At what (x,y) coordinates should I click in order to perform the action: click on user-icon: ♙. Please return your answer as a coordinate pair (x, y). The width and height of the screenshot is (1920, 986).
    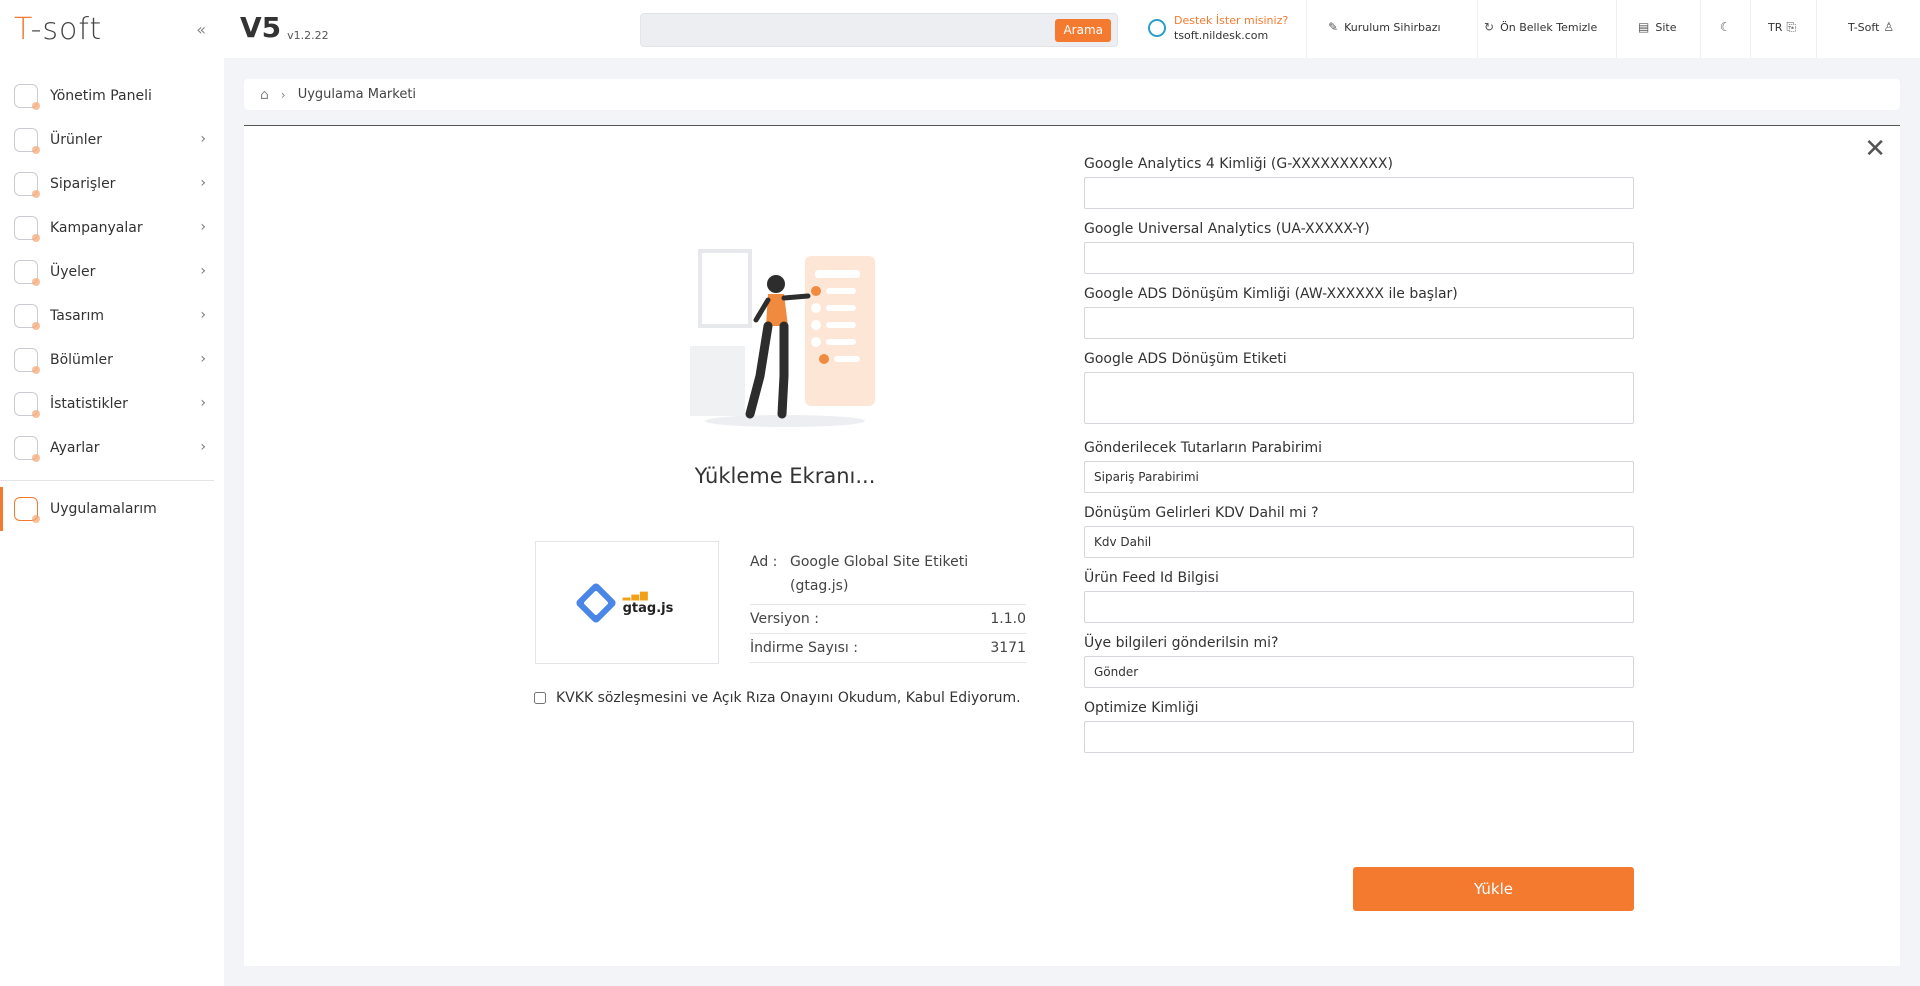
    Looking at the image, I should click on (1889, 27).